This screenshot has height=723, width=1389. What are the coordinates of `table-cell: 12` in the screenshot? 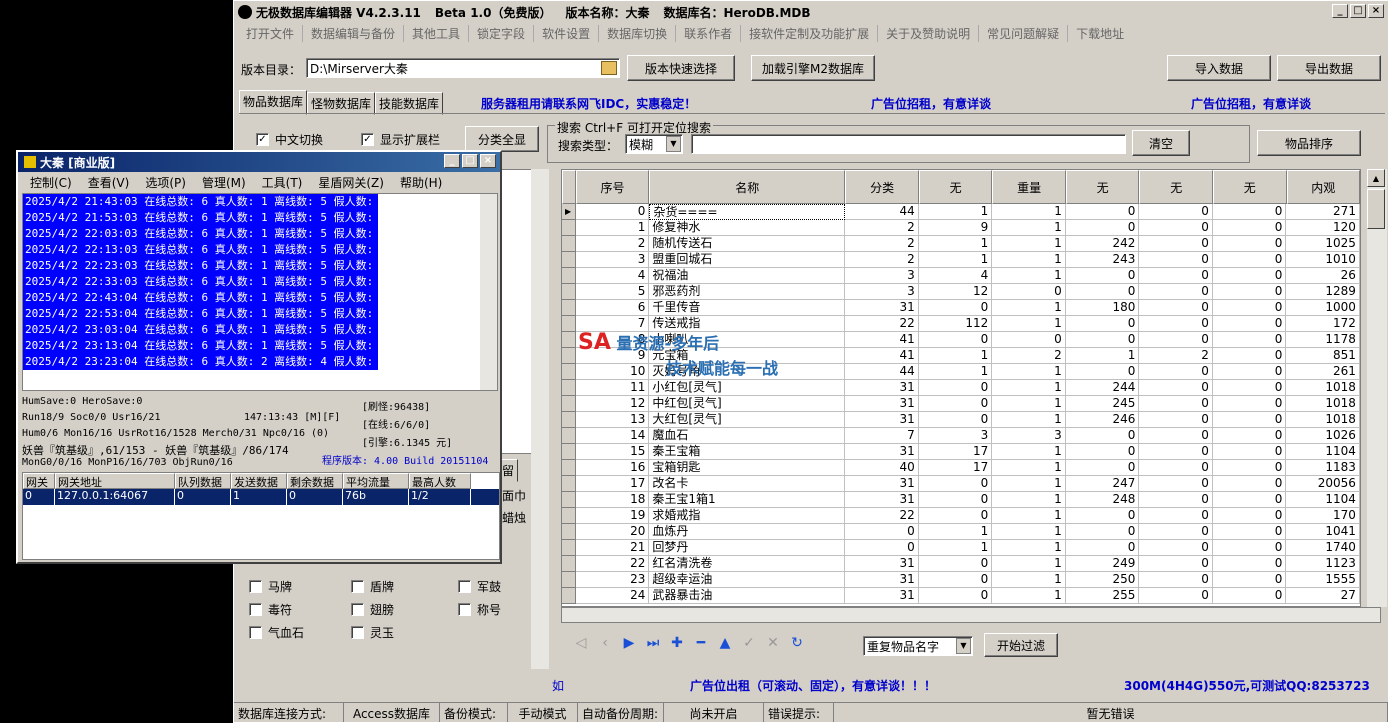 It's located at (612, 404).